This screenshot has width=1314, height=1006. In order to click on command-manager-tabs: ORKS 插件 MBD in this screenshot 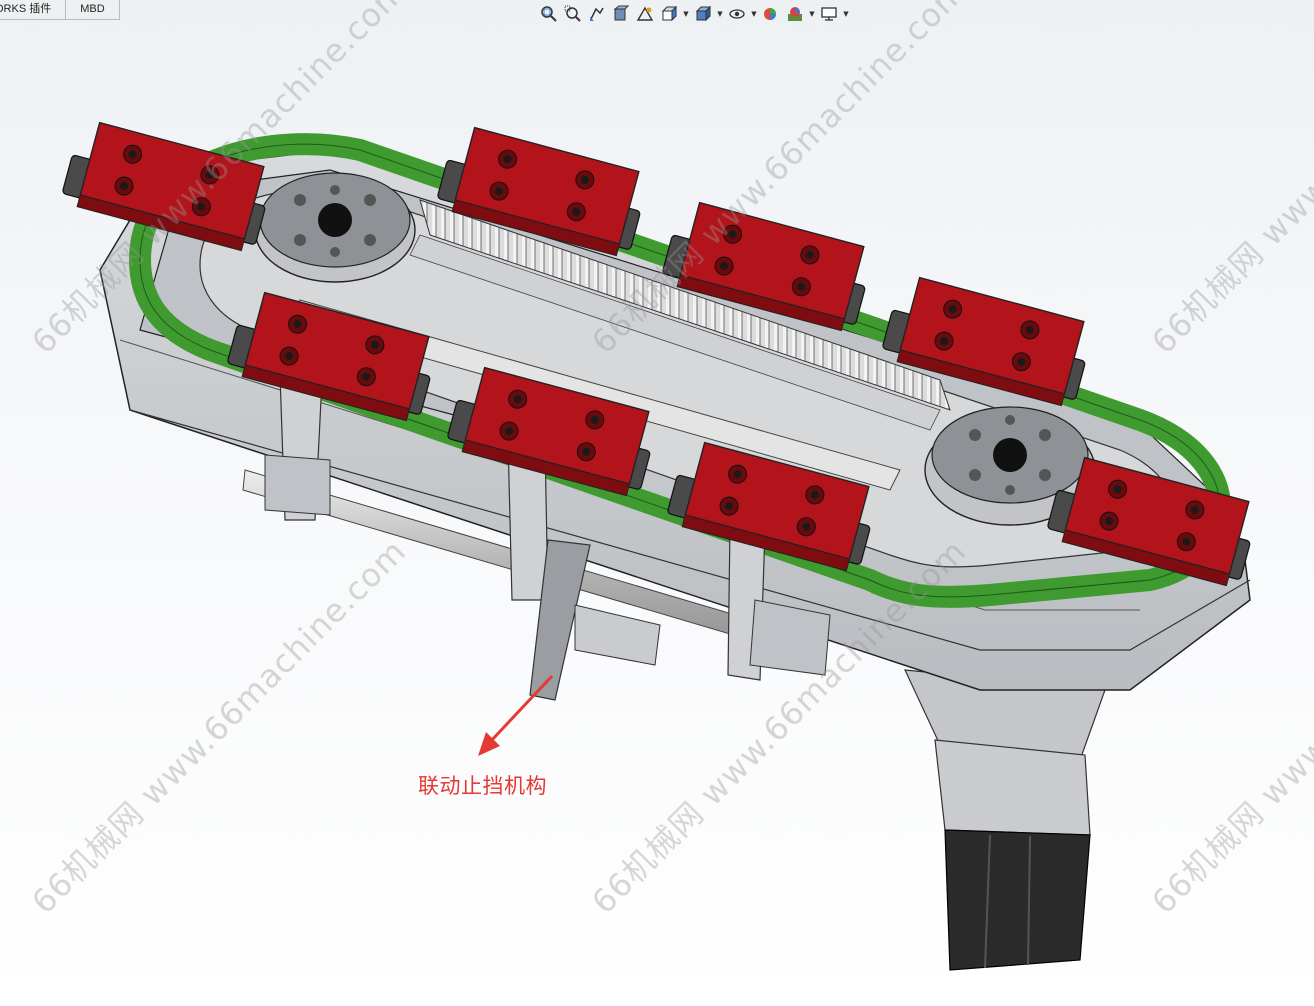, I will do `click(60, 10)`.